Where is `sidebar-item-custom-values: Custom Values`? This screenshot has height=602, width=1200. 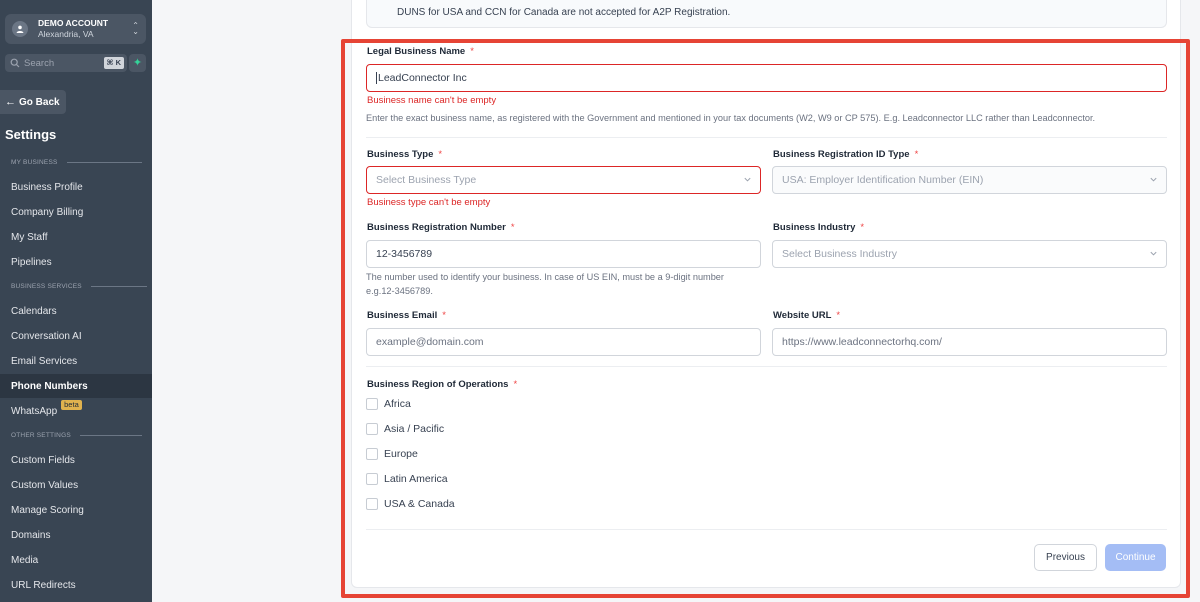 sidebar-item-custom-values: Custom Values is located at coordinates (76, 485).